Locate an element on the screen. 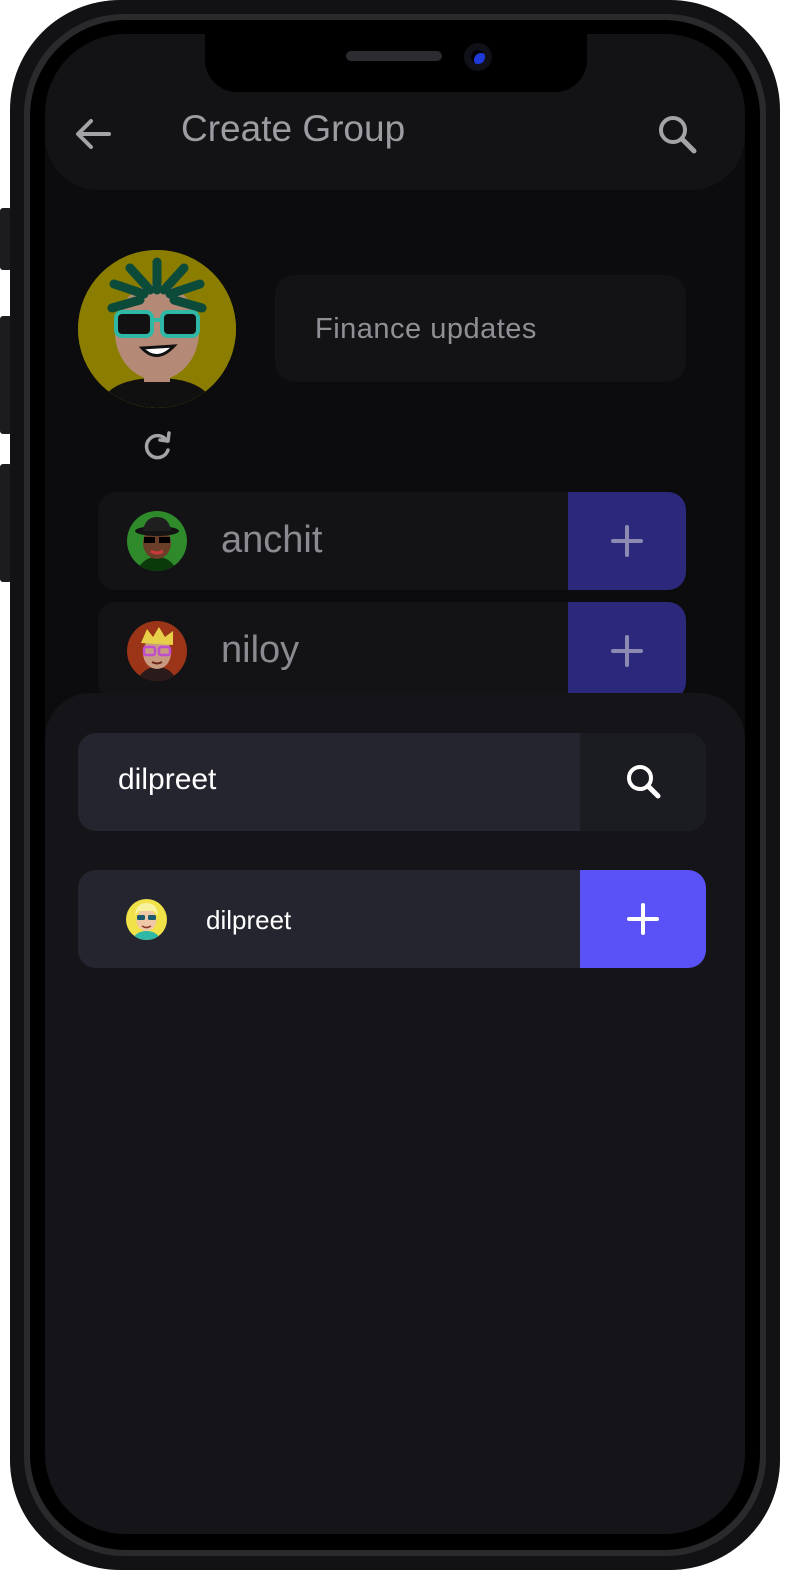 The width and height of the screenshot is (785, 1580). avatar-blonde-glasses-icon is located at coordinates (157, 651).